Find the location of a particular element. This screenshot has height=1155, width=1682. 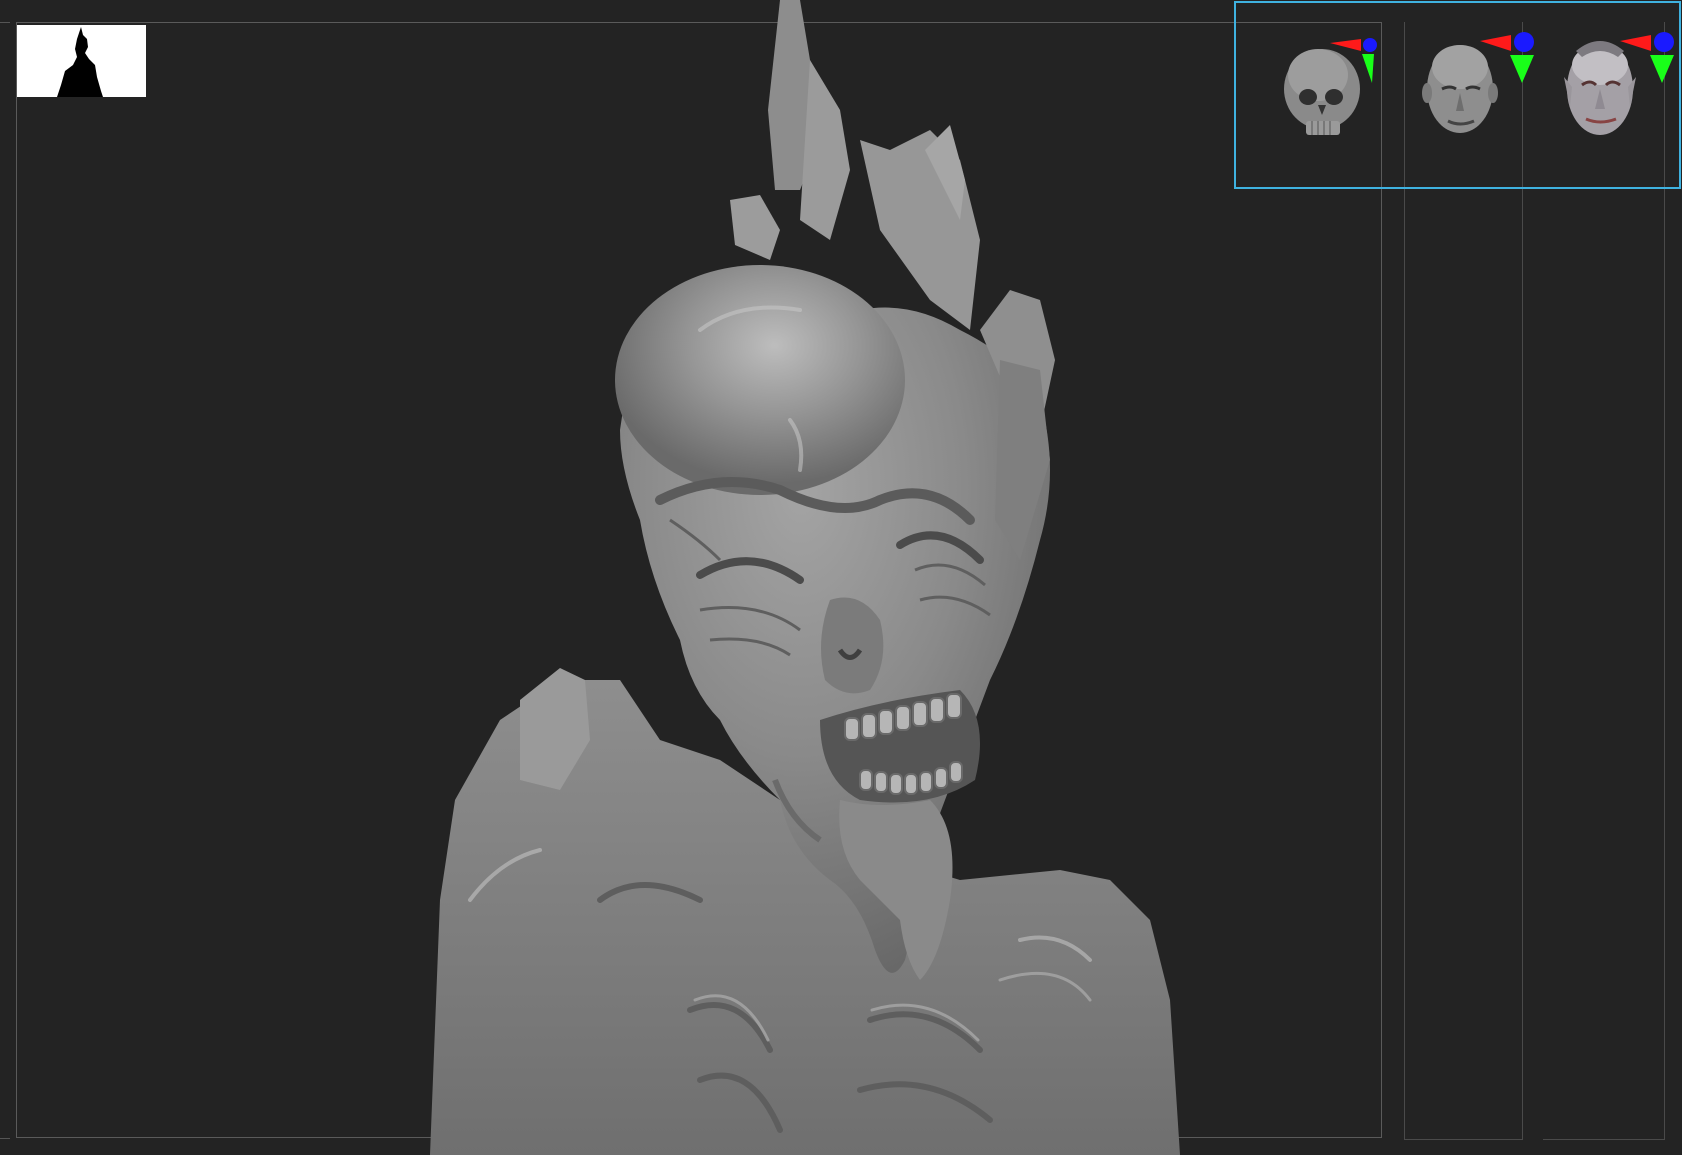

navigator-thumbnail is located at coordinates (81, 61).